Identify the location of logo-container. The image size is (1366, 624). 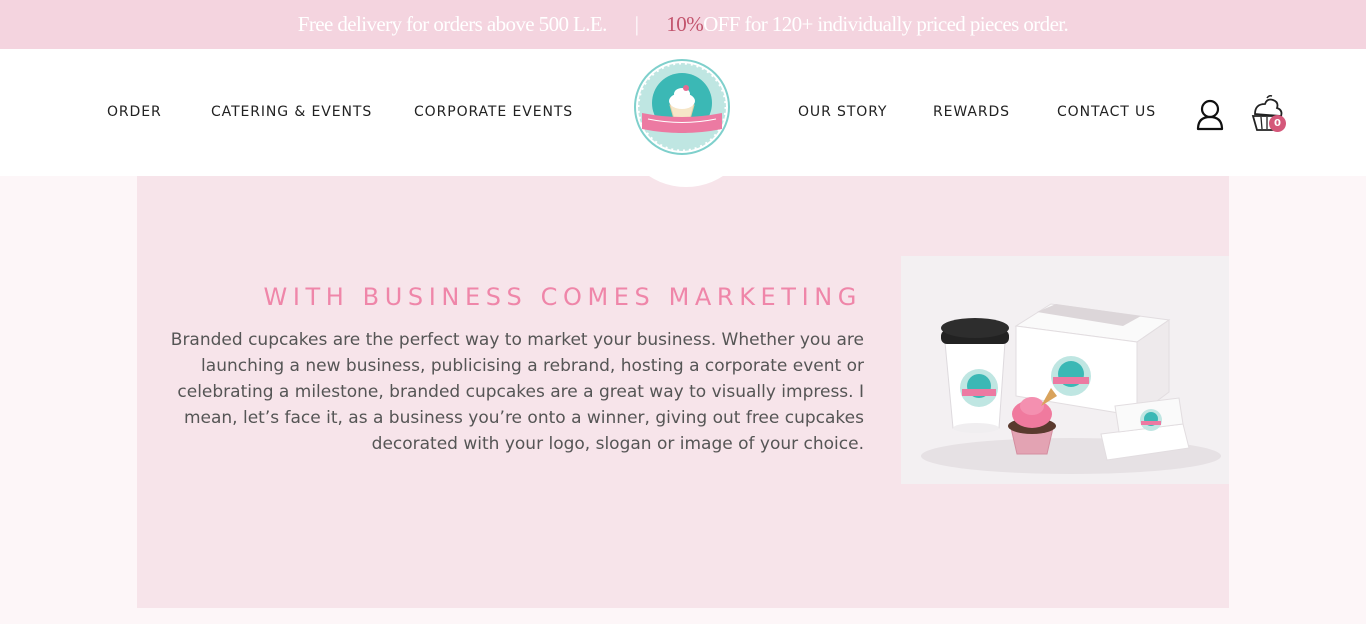
(686, 118).